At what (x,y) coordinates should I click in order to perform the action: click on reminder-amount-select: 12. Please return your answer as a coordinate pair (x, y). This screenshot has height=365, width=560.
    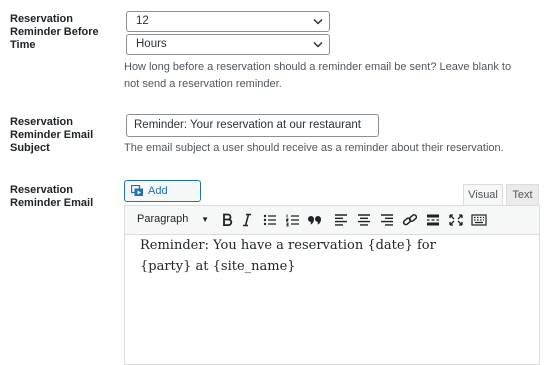
    Looking at the image, I should click on (228, 21).